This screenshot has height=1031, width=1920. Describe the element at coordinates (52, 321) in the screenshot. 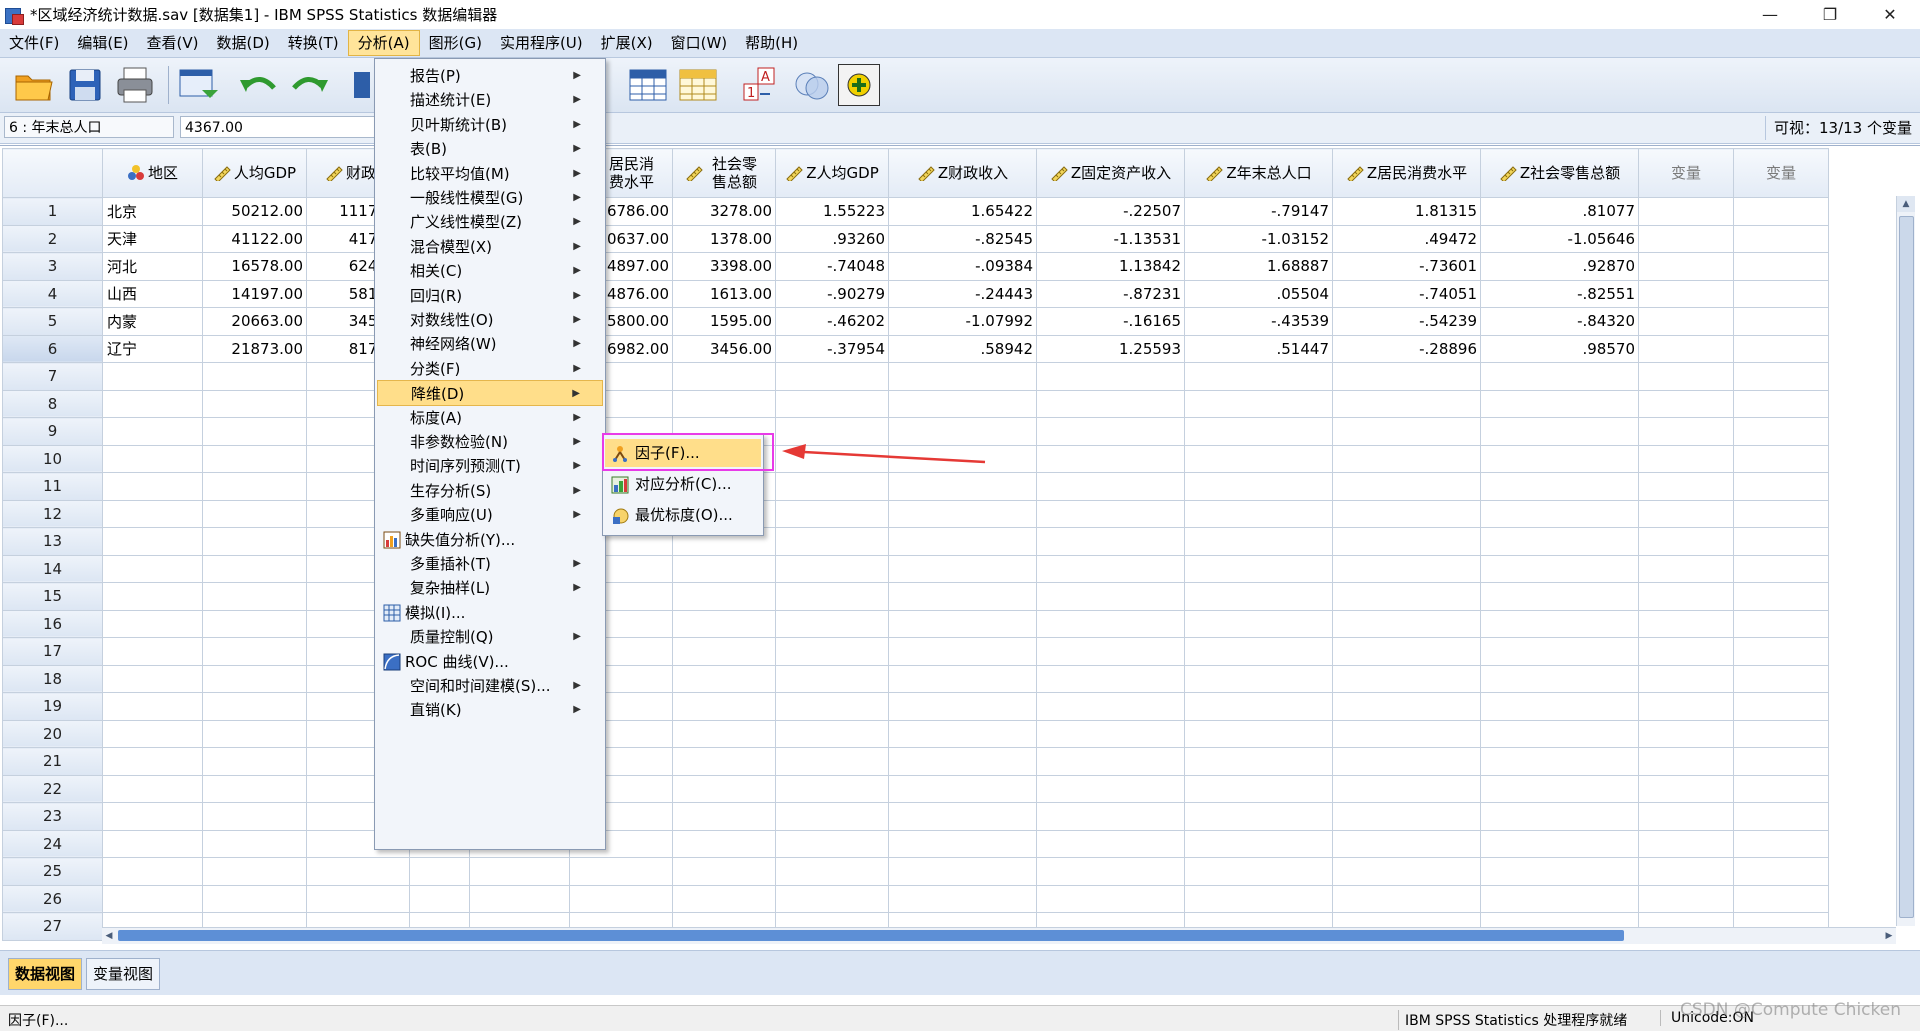

I see `row-number: 5` at that location.